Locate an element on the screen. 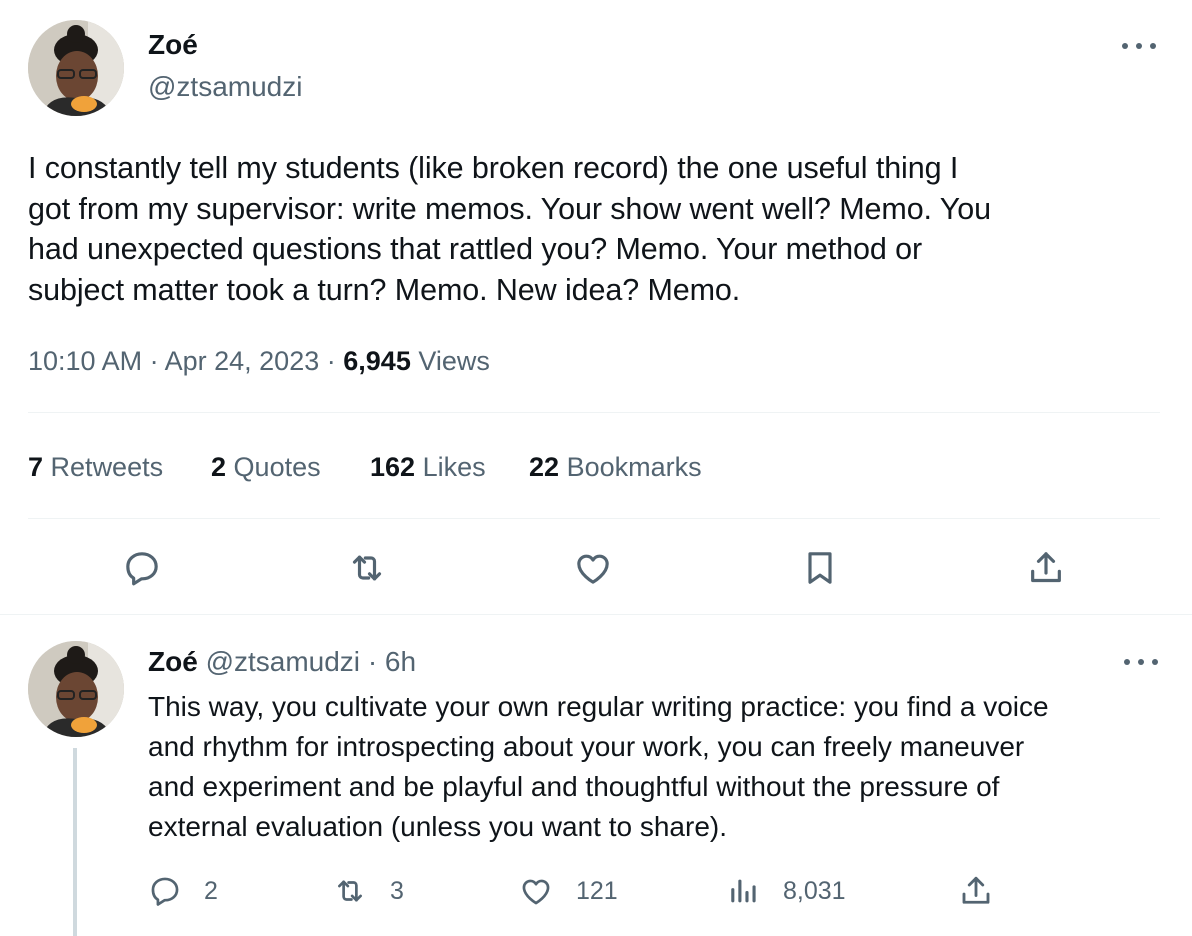  tweet-meta: 10:10 AM · Apr 24, 2023 · 6,945 Views is located at coordinates (259, 361).